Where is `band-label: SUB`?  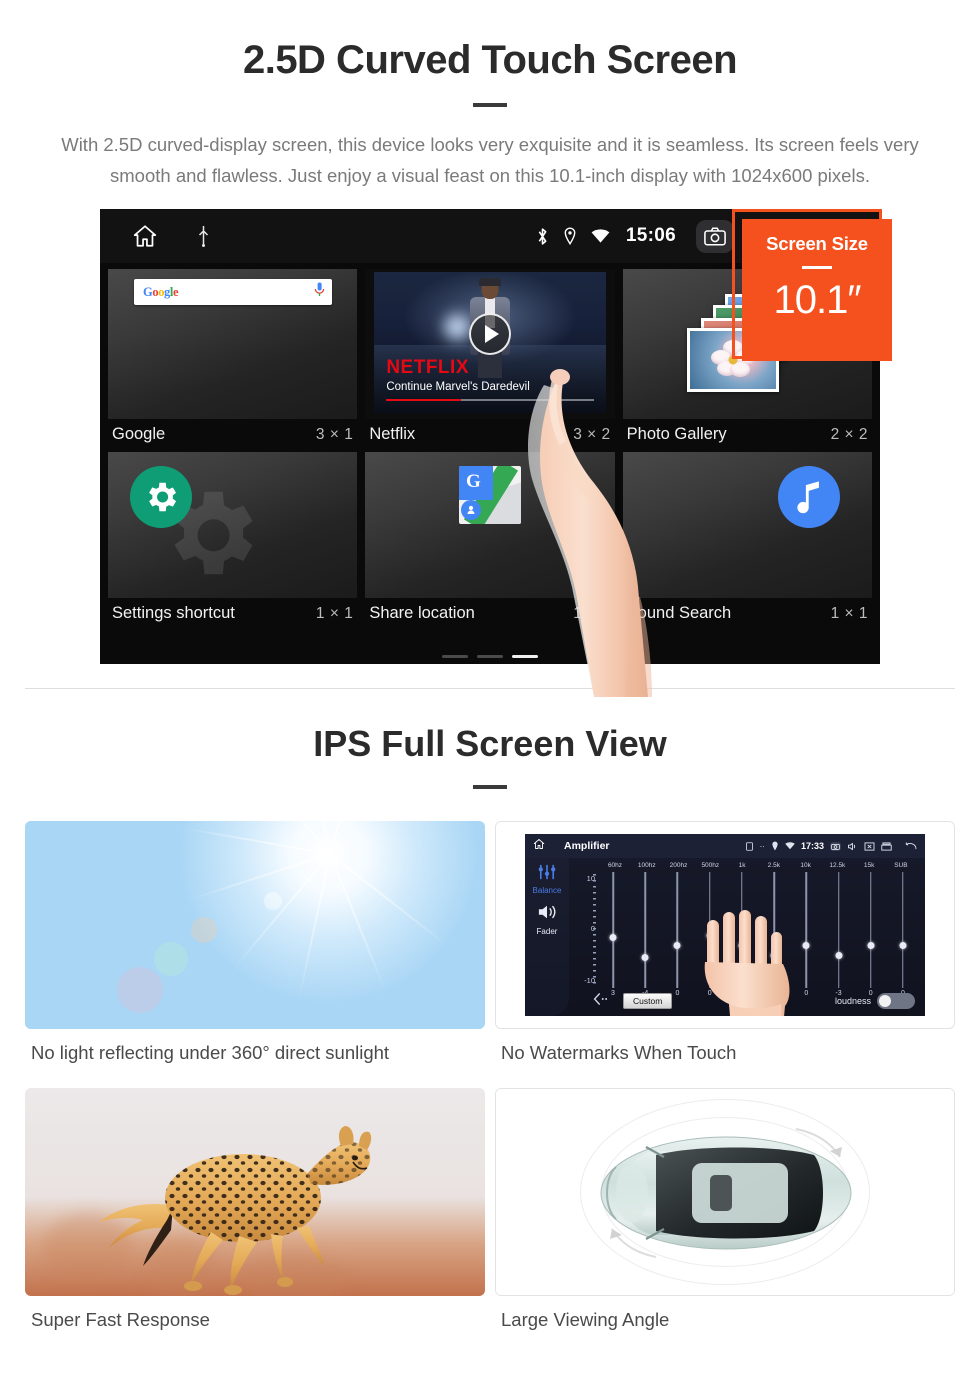
band-label: SUB is located at coordinates (901, 865).